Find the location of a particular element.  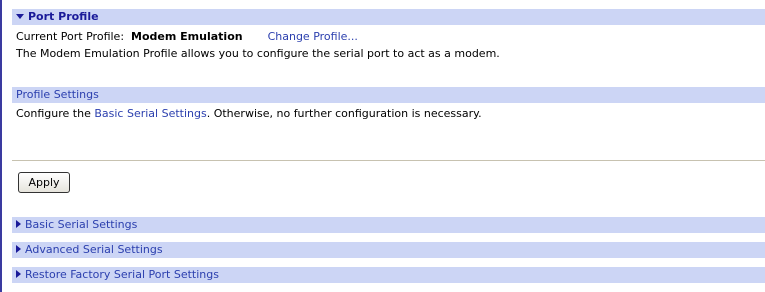

section-label: Basic Serial Settings is located at coordinates (81, 224).